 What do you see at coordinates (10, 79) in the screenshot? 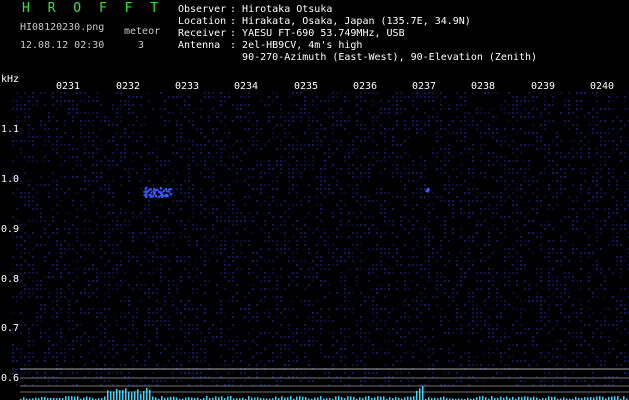
I see `freq-unit-label: kHz` at bounding box center [10, 79].